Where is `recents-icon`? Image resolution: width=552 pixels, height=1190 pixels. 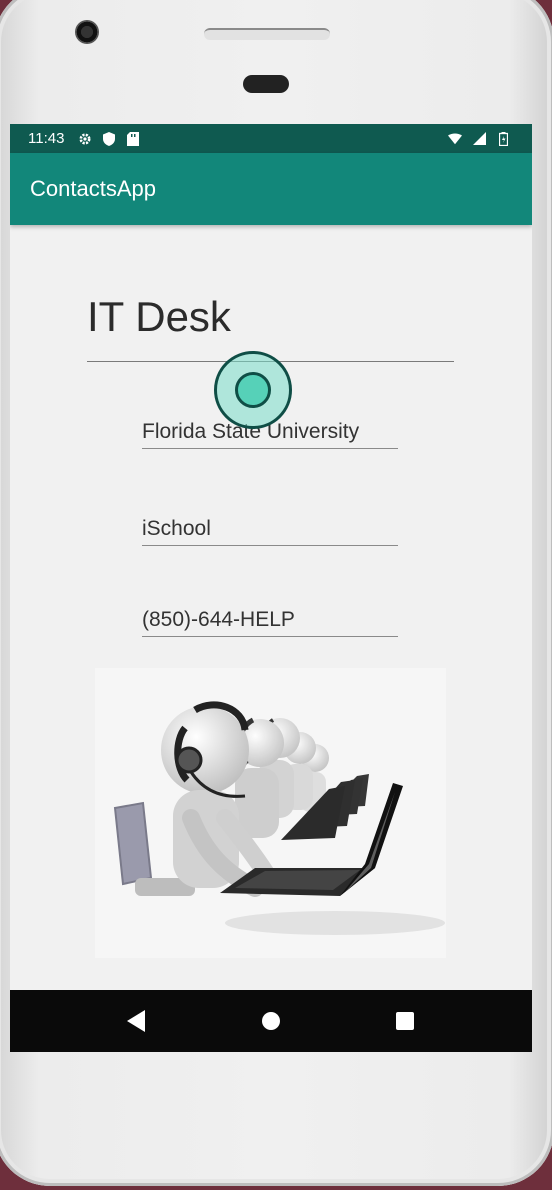
recents-icon is located at coordinates (405, 1021).